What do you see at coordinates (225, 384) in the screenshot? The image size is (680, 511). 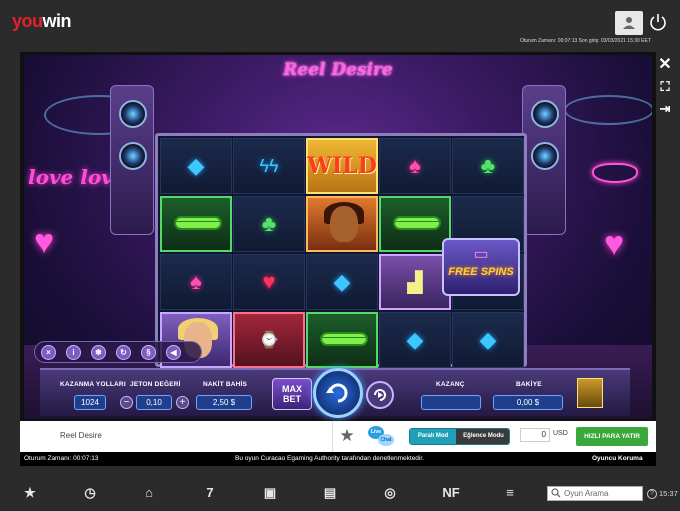 I see `cash-bet-label: NAKİT BAHİS` at bounding box center [225, 384].